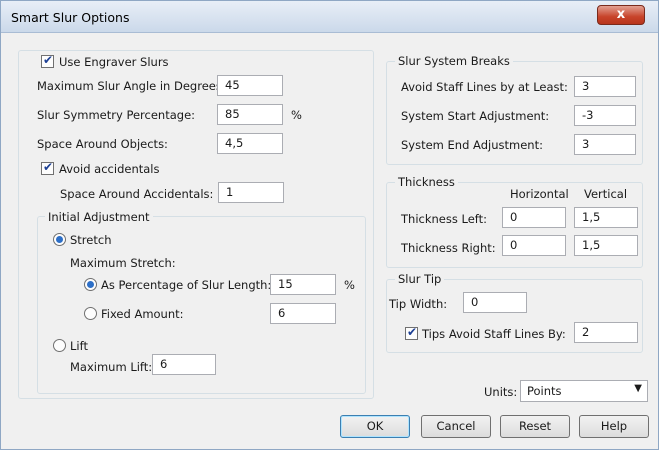 This screenshot has height=450, width=659. Describe the element at coordinates (501, 392) in the screenshot. I see `units-label: Units:` at that location.